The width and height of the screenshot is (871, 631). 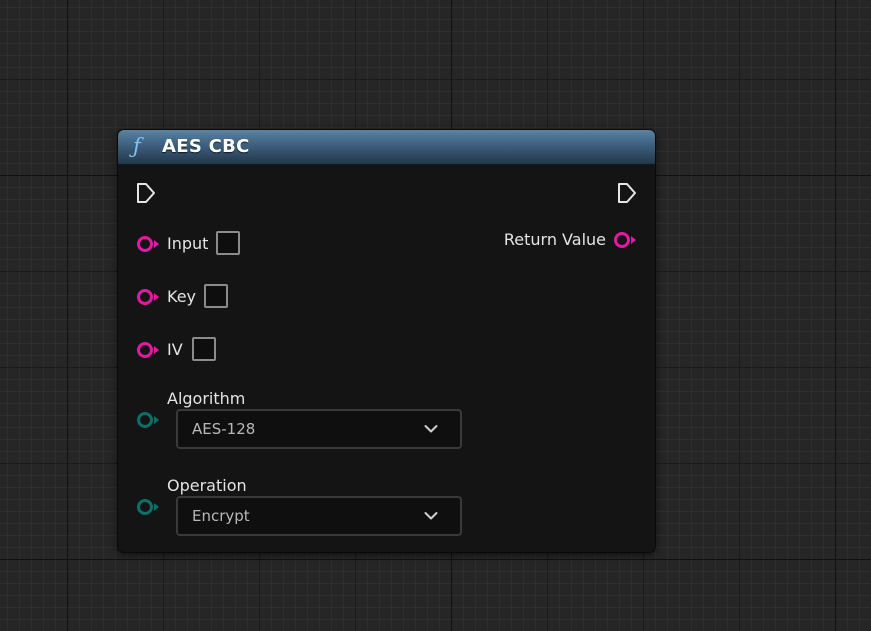 What do you see at coordinates (206, 146) in the screenshot?
I see `node-title: AES CBC` at bounding box center [206, 146].